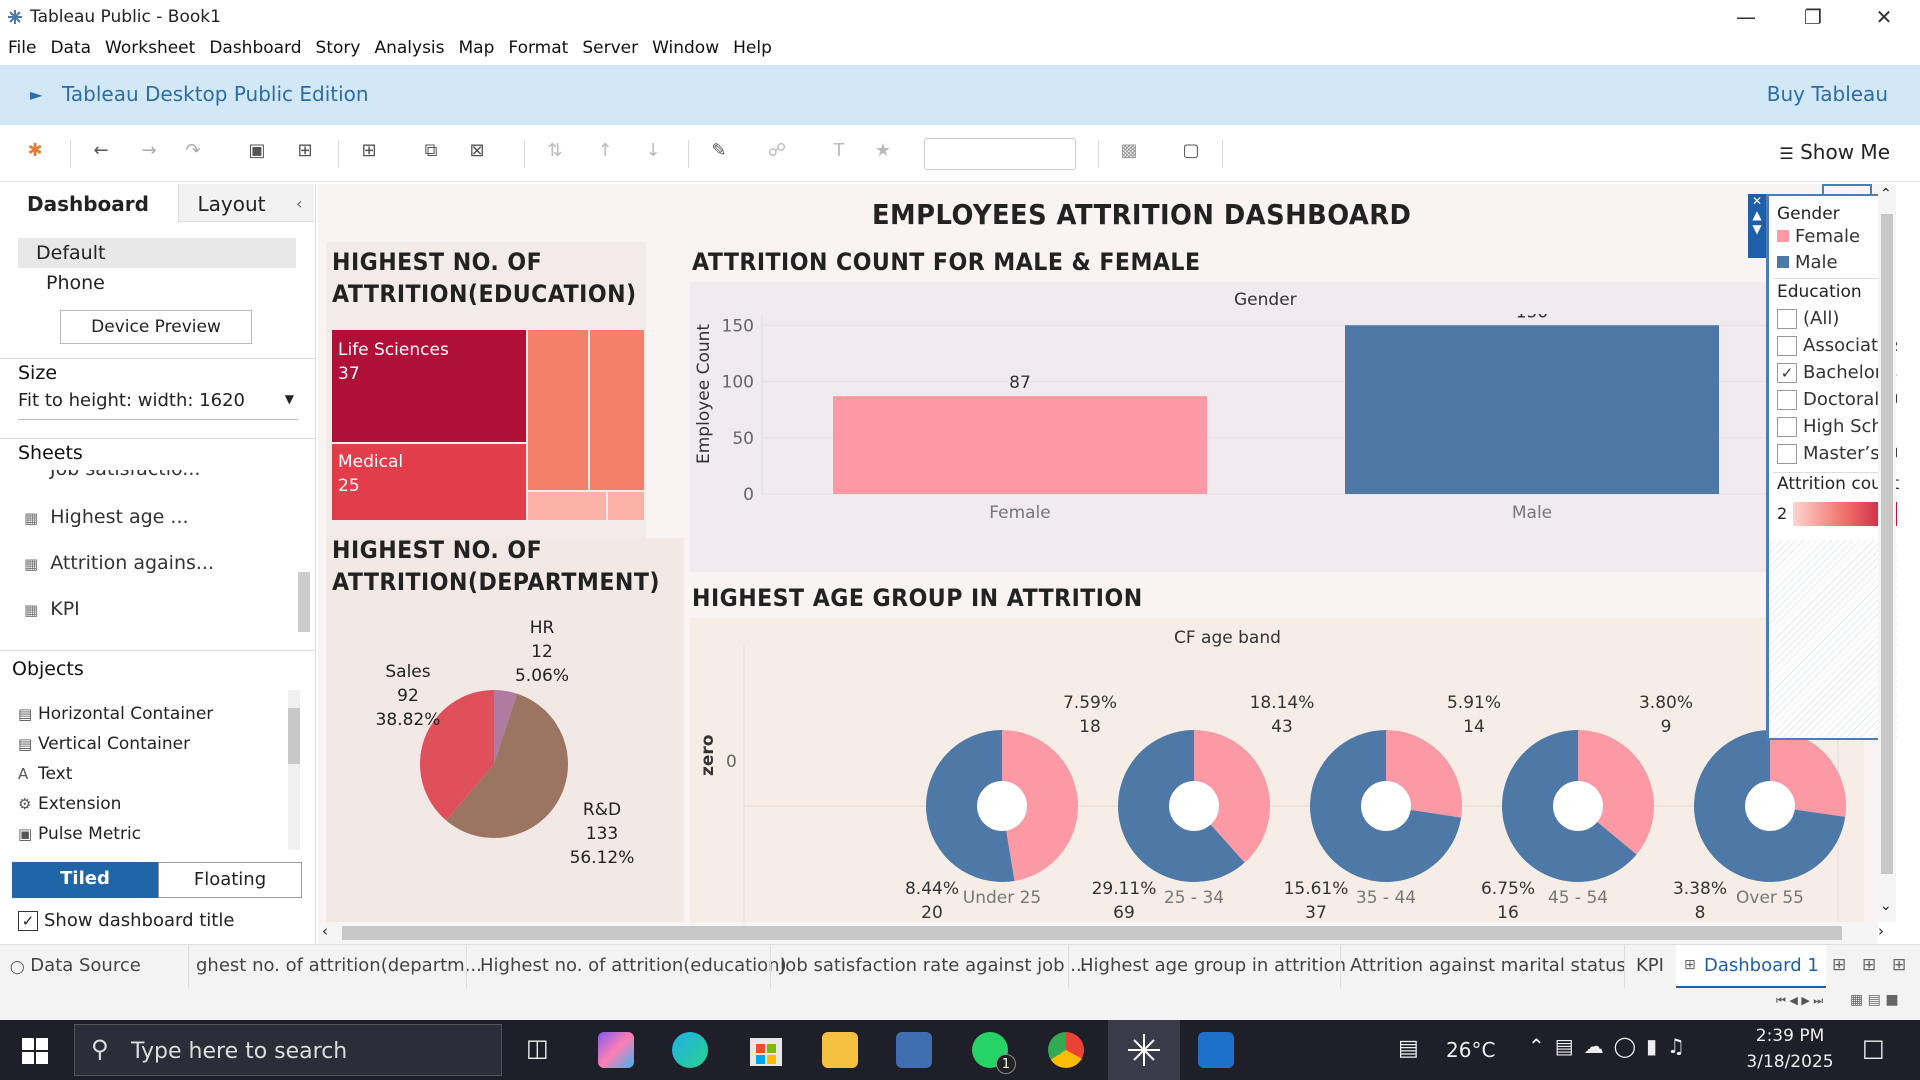 This screenshot has width=1920, height=1080. What do you see at coordinates (1532, 409) in the screenshot?
I see `bar-male` at bounding box center [1532, 409].